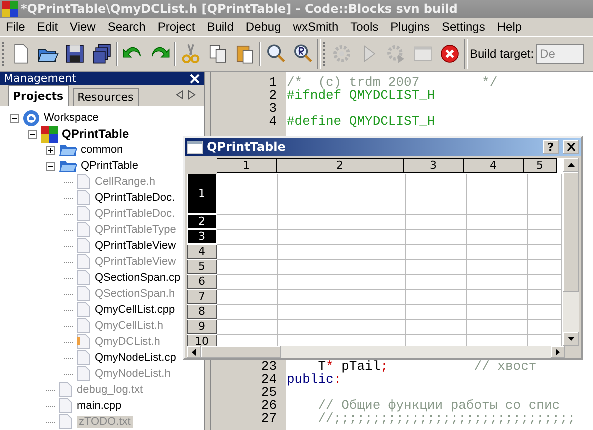 The image size is (593, 430). Describe the element at coordinates (316, 27) in the screenshot. I see `menu-item: wxSmith` at that location.